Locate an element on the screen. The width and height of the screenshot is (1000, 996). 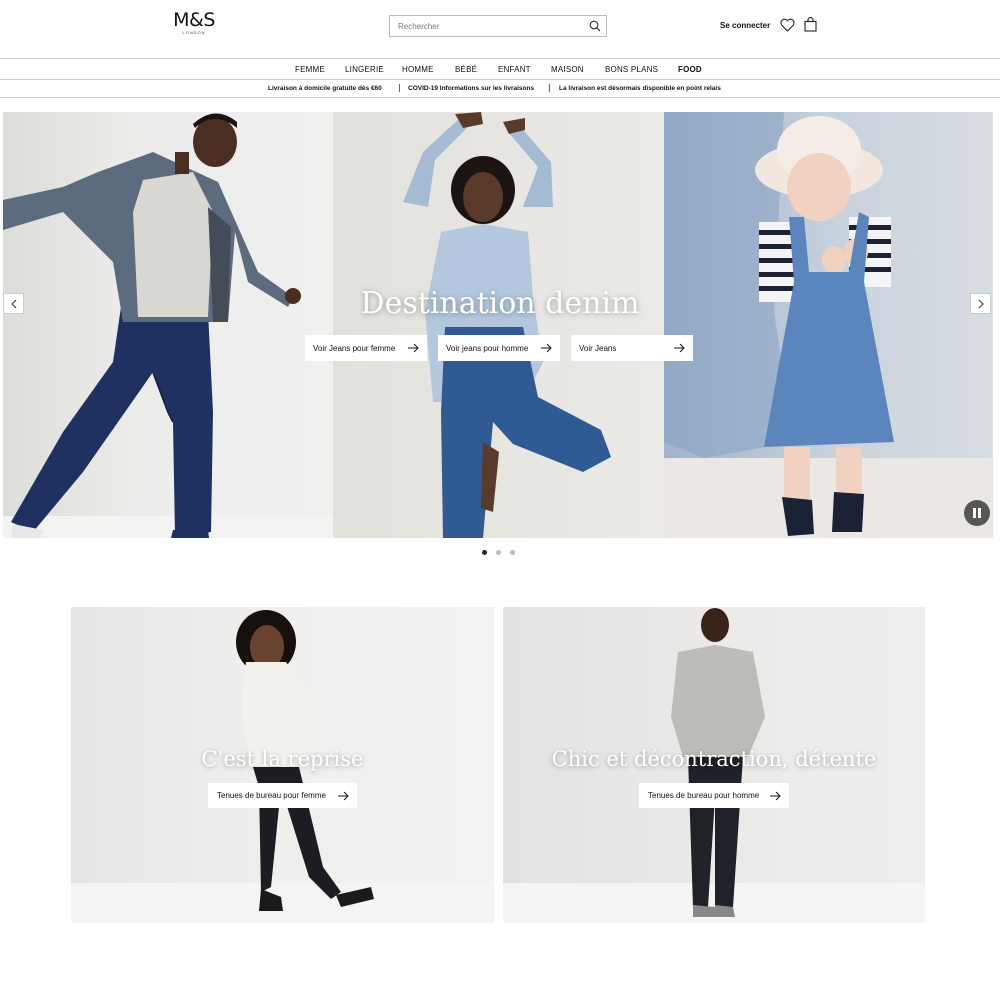
cta-jeans-homme: Voir jeans pour homme is located at coordinates (499, 348).